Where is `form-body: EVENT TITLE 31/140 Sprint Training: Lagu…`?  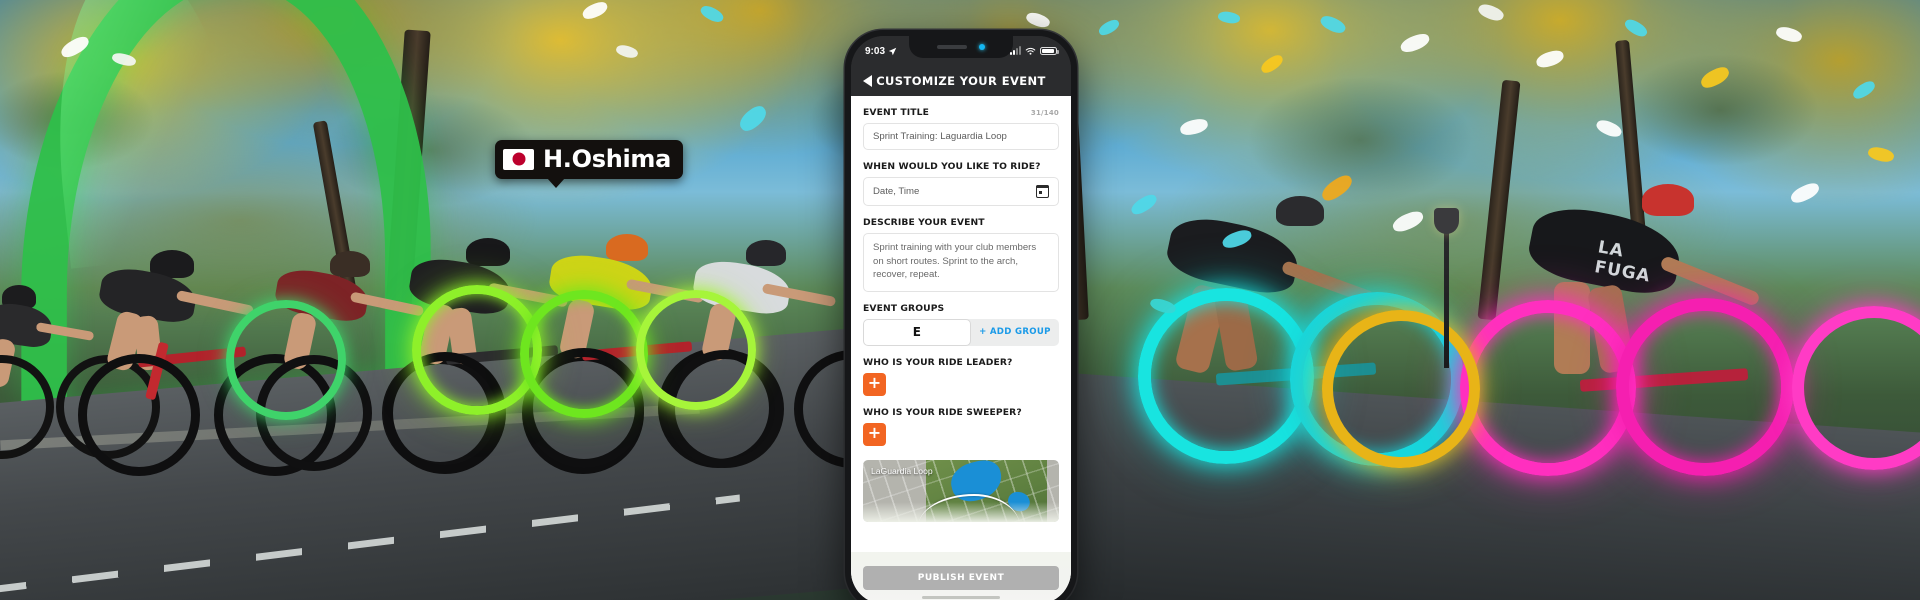 form-body: EVENT TITLE 31/140 Sprint Training: Lagu… is located at coordinates (961, 348).